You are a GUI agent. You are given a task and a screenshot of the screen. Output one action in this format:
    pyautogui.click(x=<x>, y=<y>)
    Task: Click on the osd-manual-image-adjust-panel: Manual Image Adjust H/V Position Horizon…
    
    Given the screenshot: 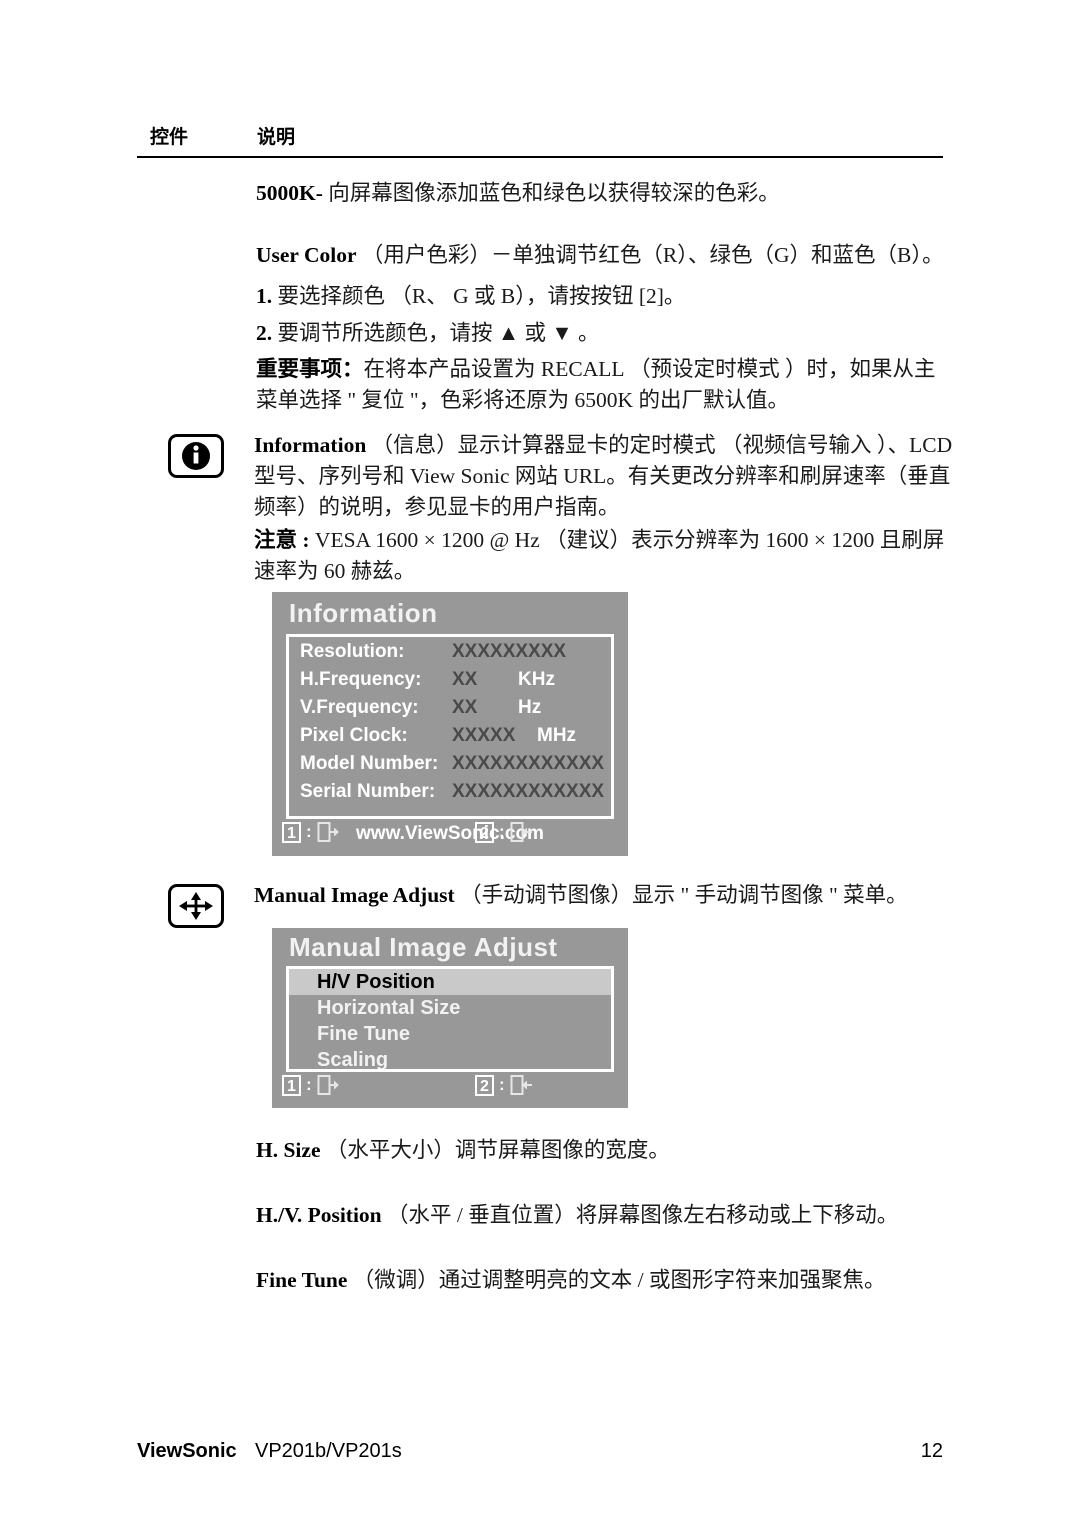 What is the action you would take?
    pyautogui.click(x=450, y=1018)
    